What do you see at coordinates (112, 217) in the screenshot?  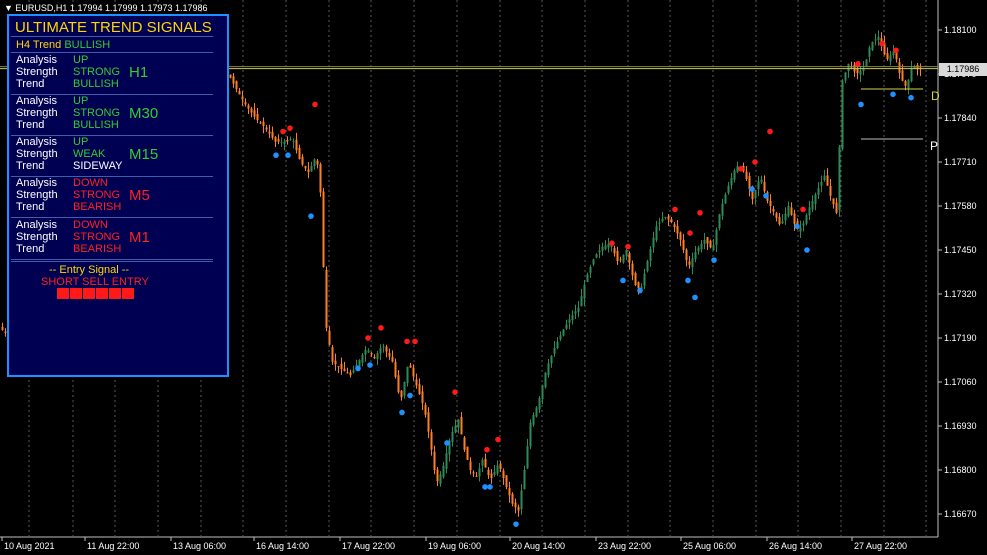 I see `divider` at bounding box center [112, 217].